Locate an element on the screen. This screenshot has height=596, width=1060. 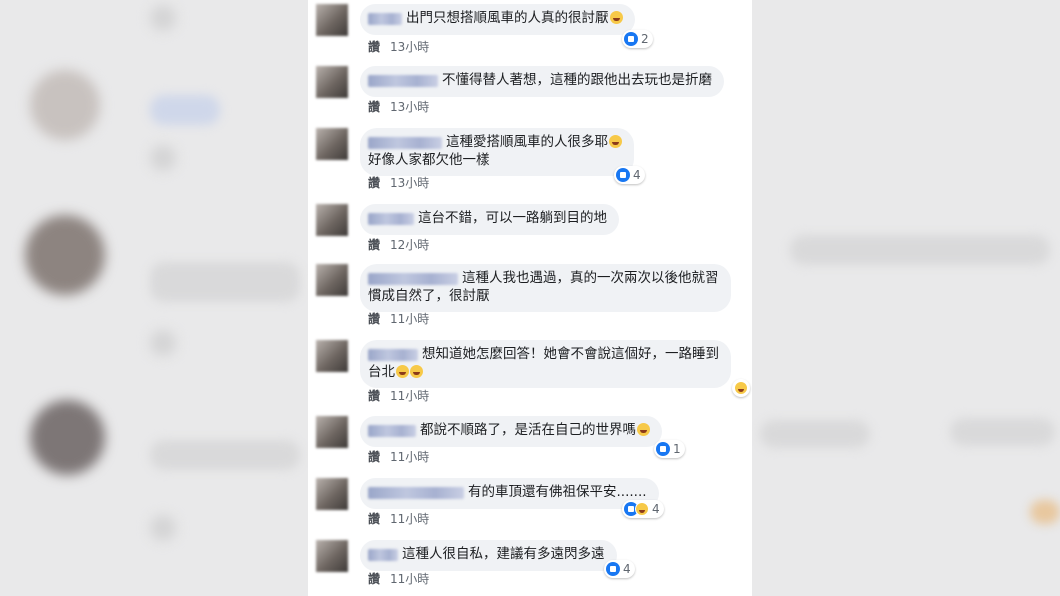
comment-text: 這種人很自私，建議有多遠閃多遠 is located at coordinates (503, 554).